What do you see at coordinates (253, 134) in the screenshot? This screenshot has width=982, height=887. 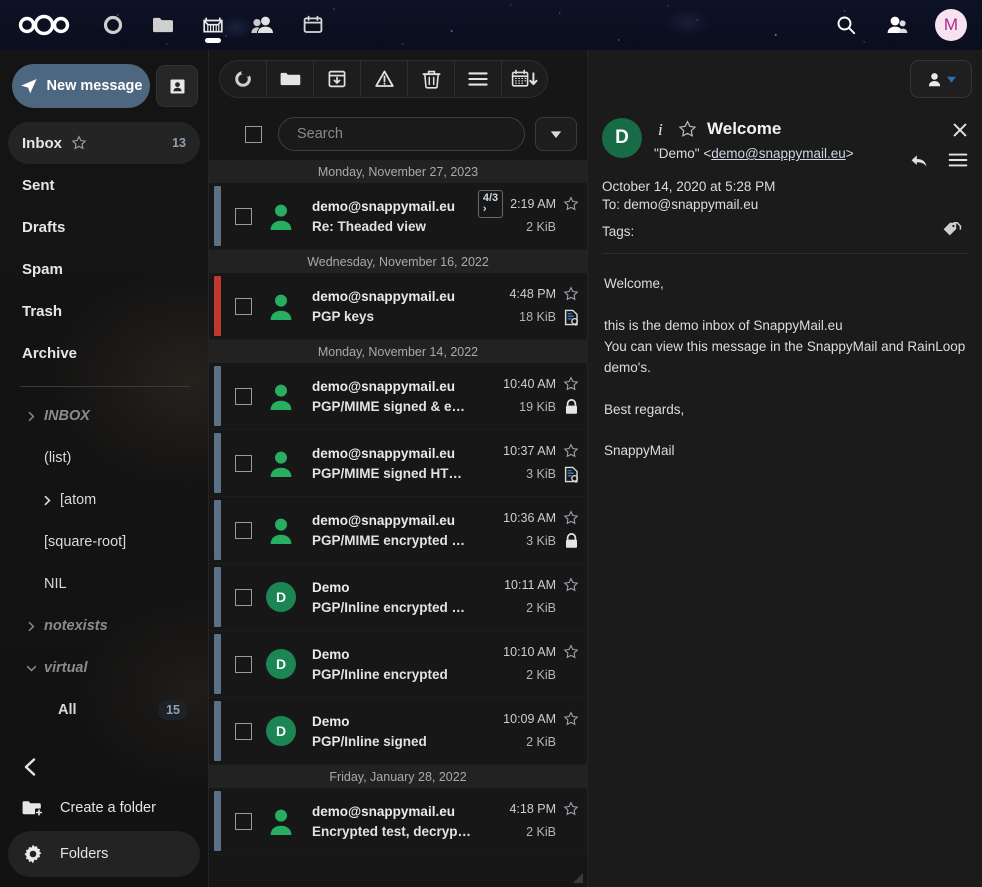 I see `select-all-checkbox` at bounding box center [253, 134].